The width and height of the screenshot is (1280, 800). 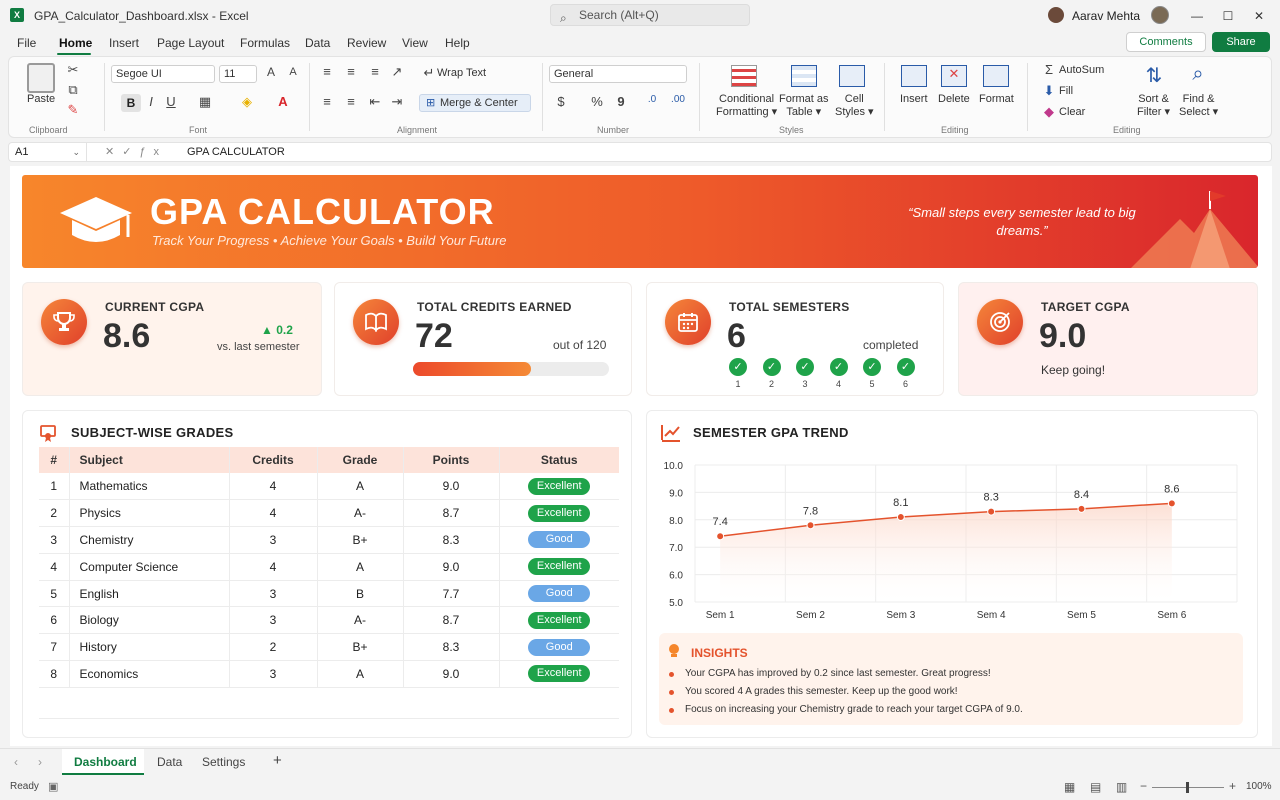 I want to click on tab-help: Help, so click(x=457, y=43).